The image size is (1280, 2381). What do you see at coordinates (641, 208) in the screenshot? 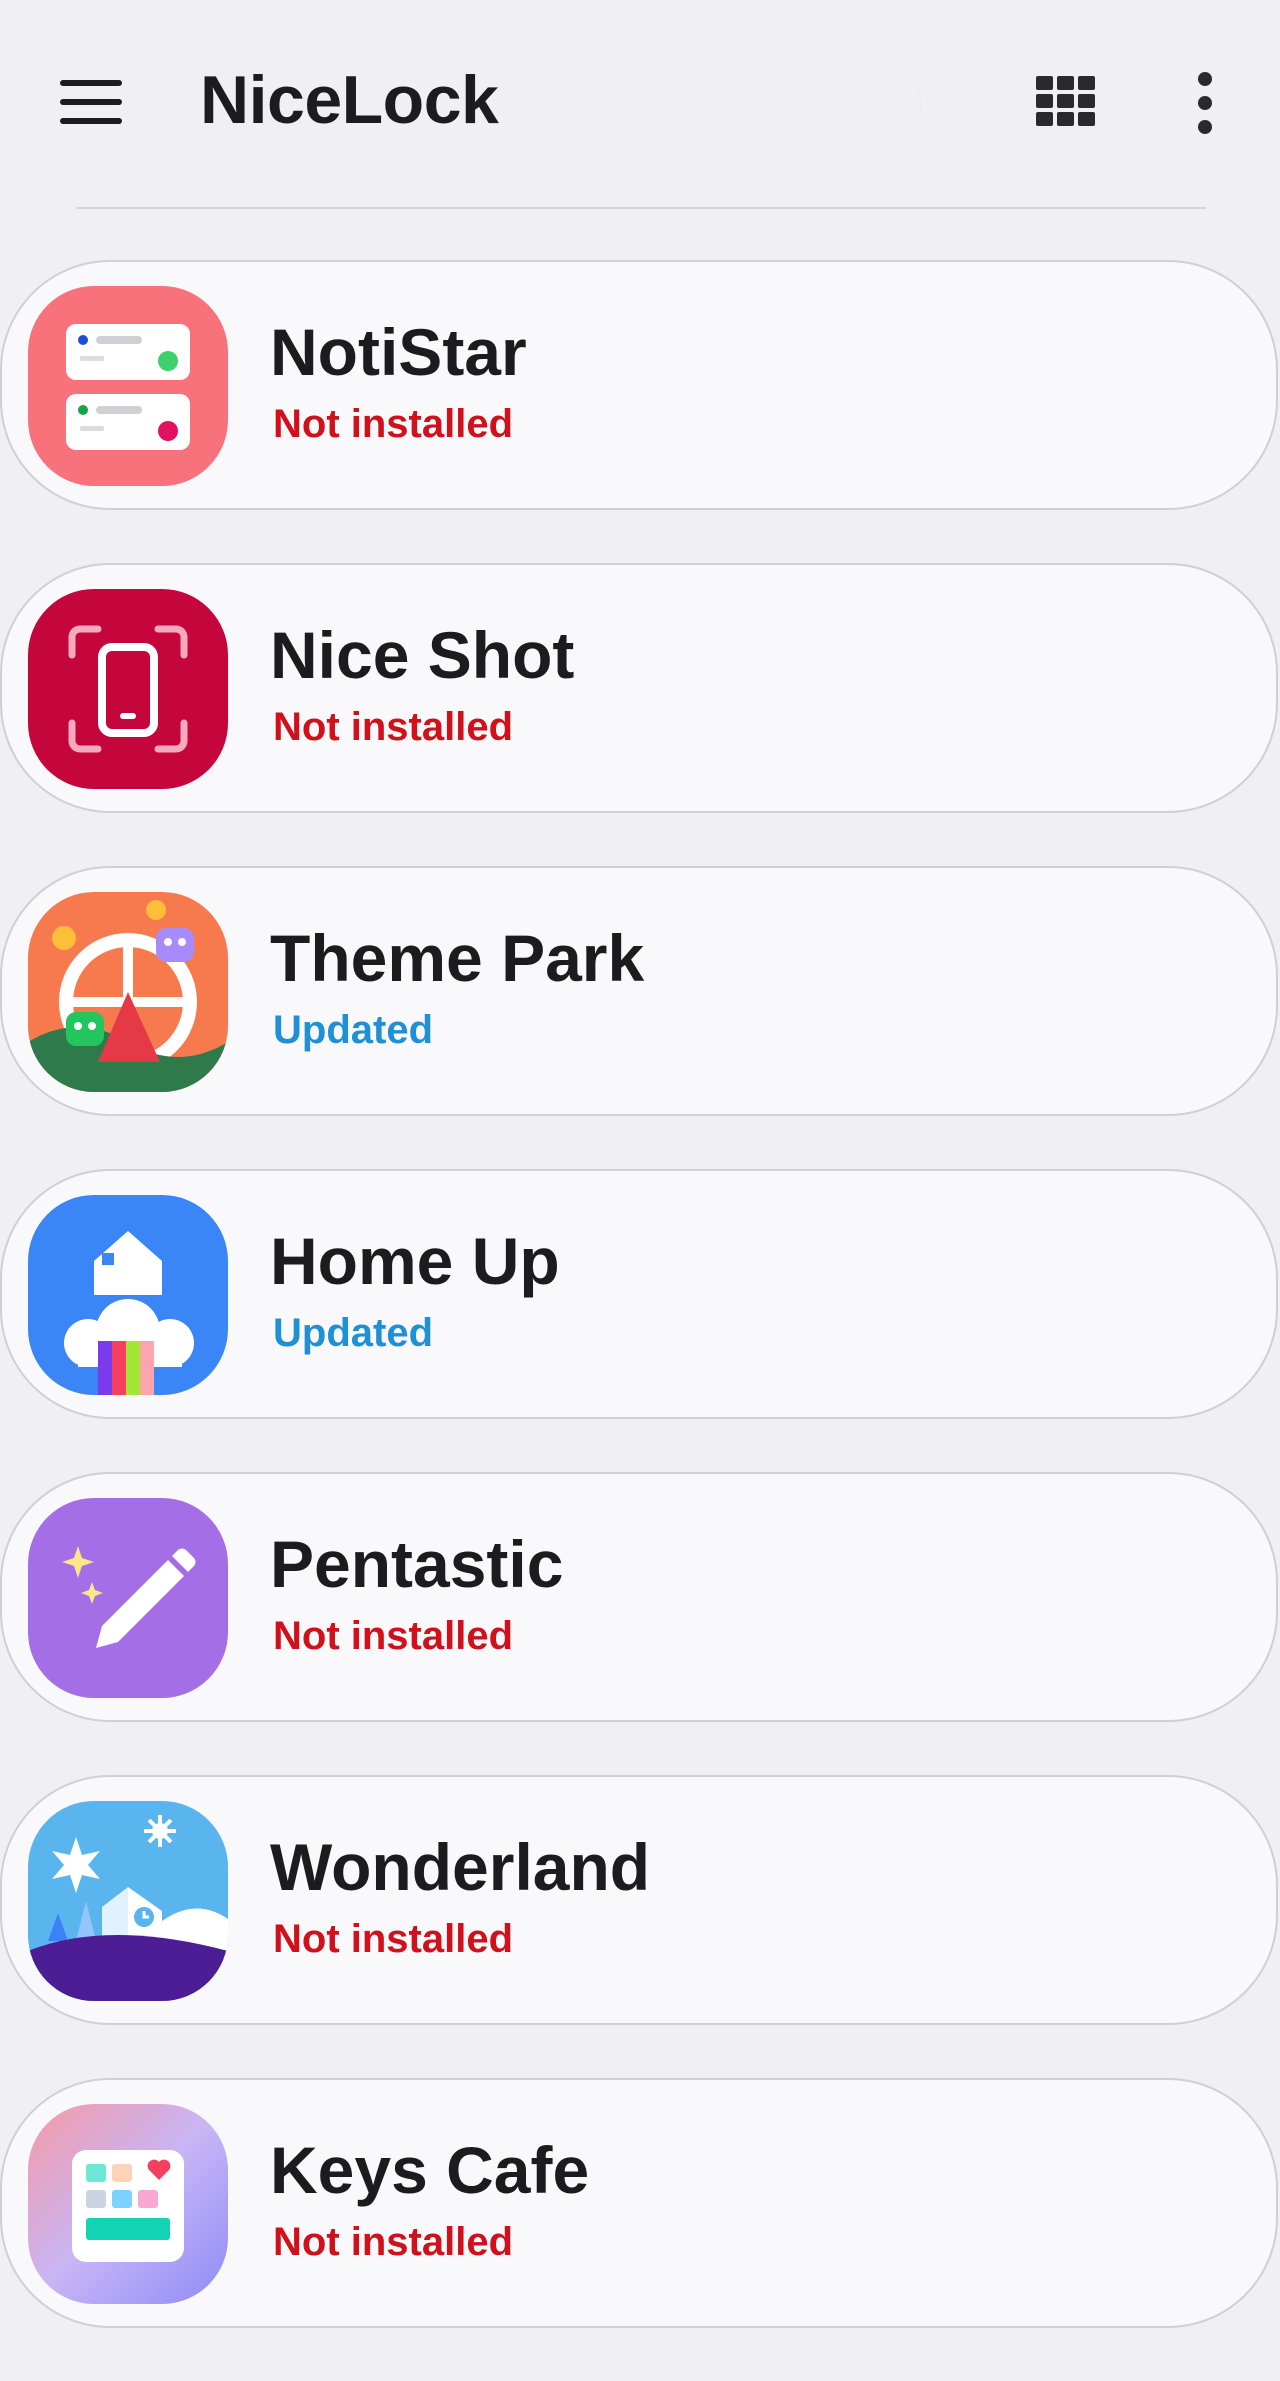
I see `header-divider` at bounding box center [641, 208].